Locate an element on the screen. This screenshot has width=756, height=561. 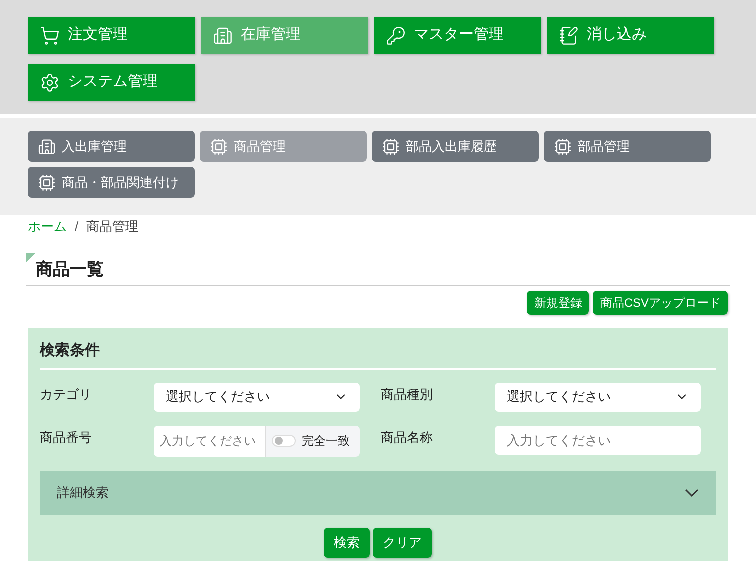
main-nav-tab: システム管理 is located at coordinates (111, 82).